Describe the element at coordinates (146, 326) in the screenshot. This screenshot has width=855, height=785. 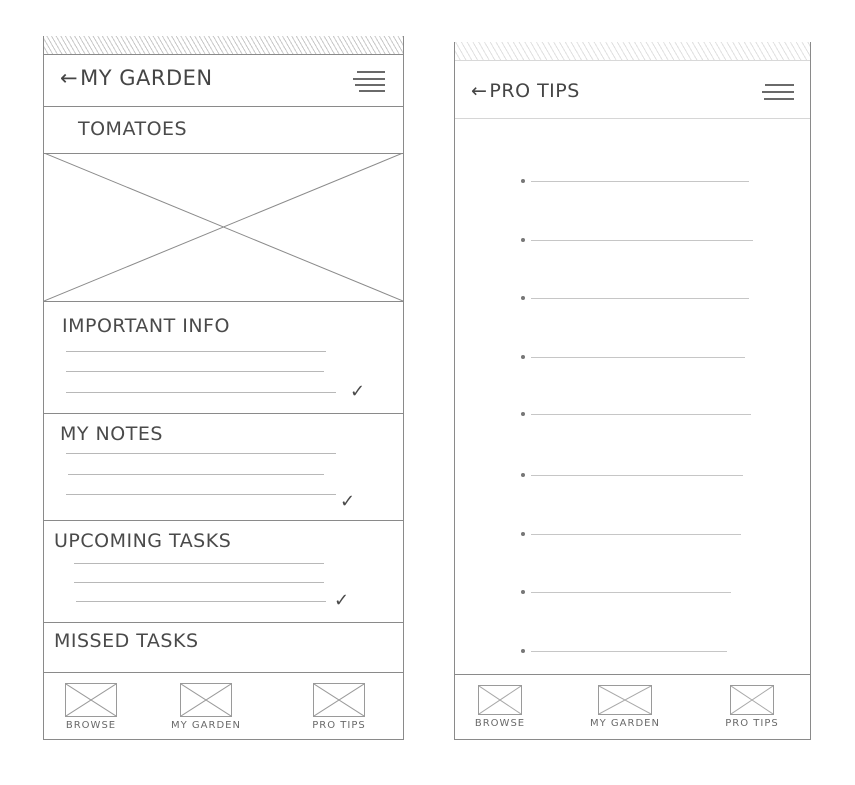
I see `section-title: IMPORTANT INFO` at that location.